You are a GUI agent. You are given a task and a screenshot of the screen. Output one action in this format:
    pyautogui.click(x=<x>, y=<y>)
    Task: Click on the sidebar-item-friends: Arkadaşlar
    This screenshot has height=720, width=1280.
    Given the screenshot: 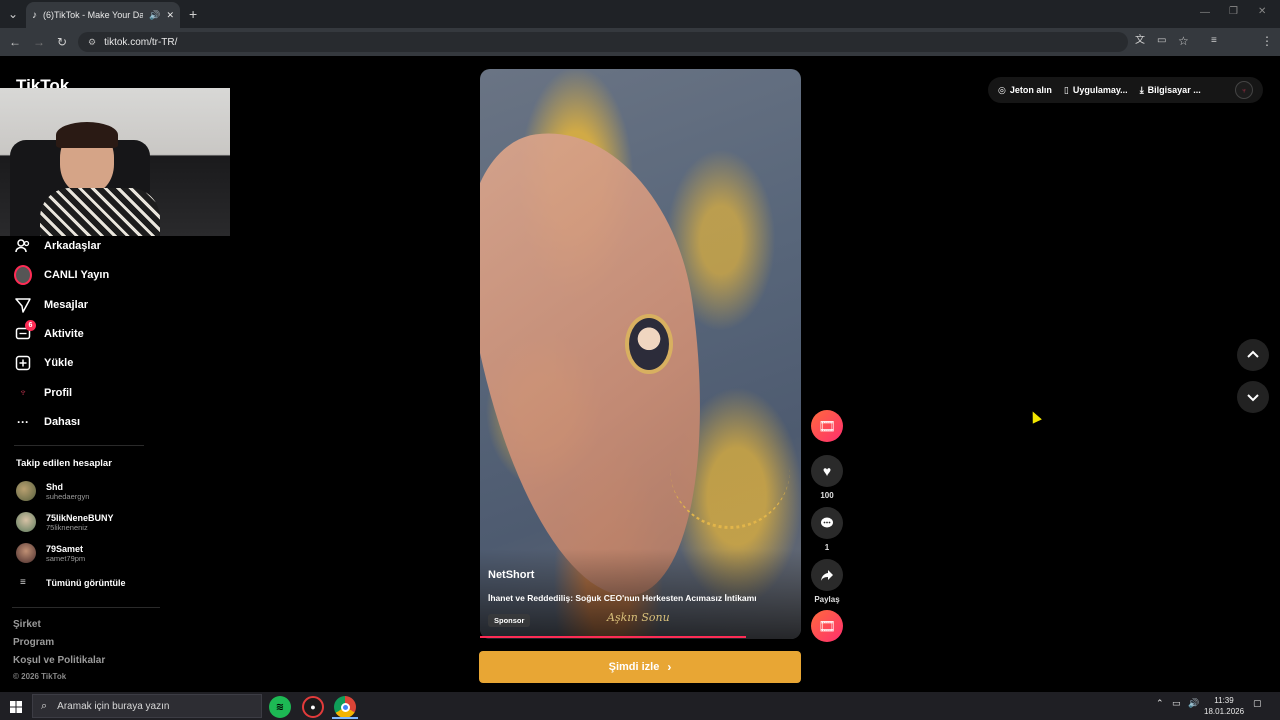 What is the action you would take?
    pyautogui.click(x=57, y=246)
    